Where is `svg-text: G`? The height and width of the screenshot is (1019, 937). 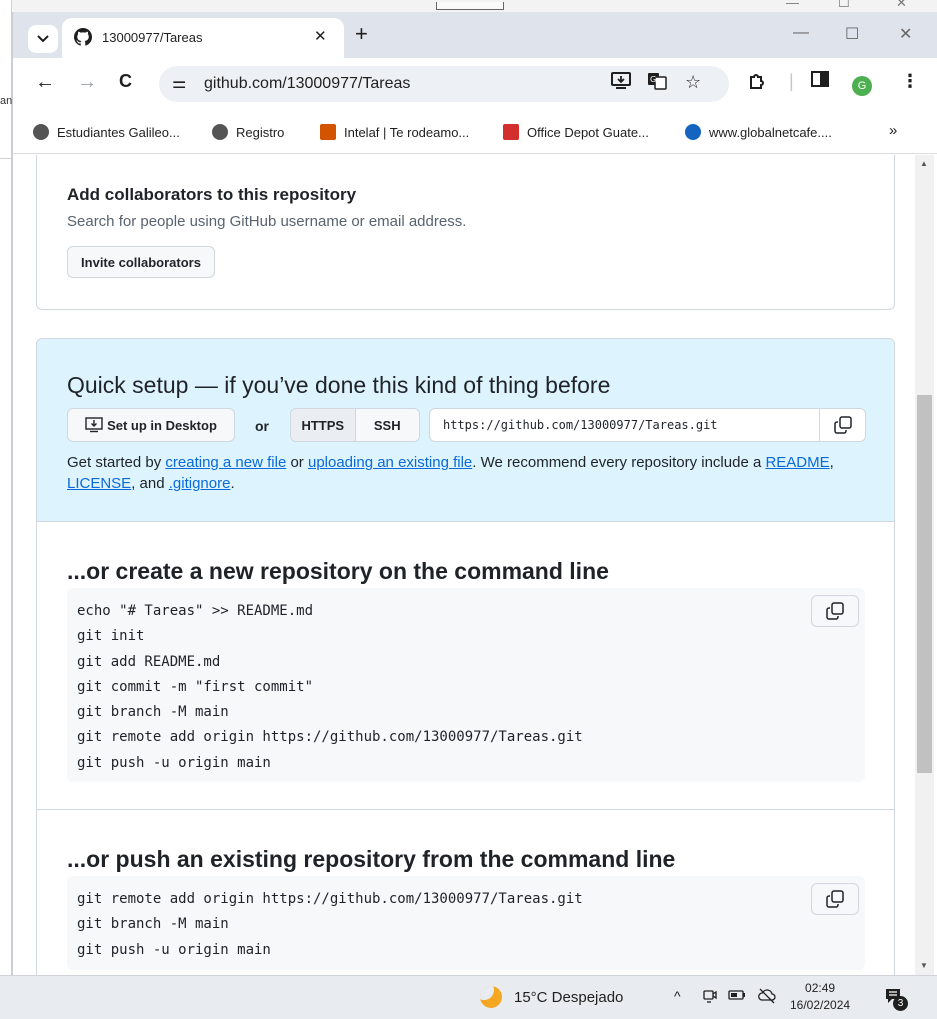 svg-text: G is located at coordinates (653, 79).